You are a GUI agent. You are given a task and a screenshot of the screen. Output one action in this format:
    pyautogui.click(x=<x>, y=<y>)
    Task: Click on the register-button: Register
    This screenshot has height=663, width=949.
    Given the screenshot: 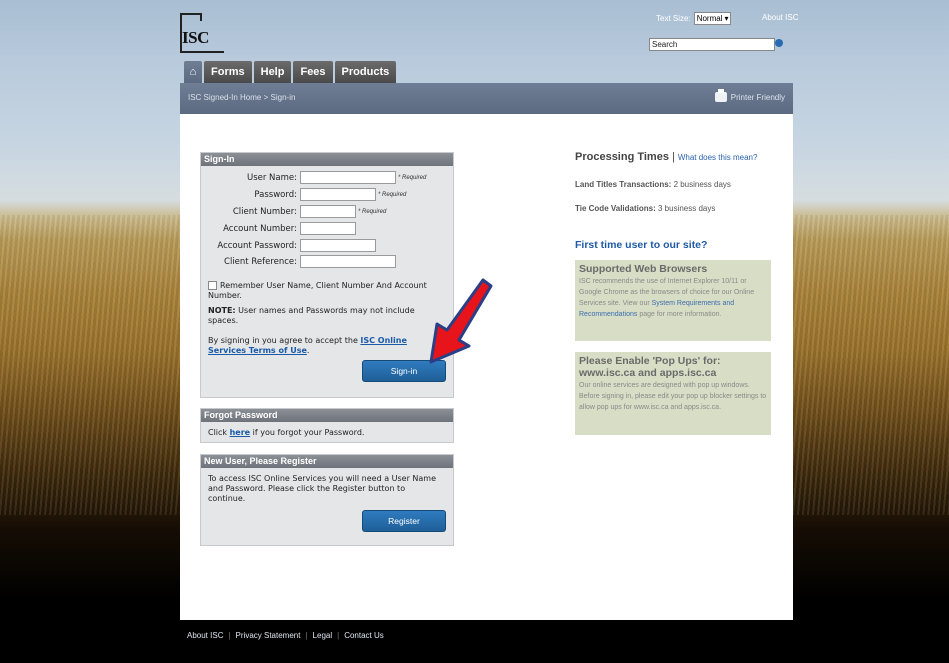 What is the action you would take?
    pyautogui.click(x=404, y=521)
    